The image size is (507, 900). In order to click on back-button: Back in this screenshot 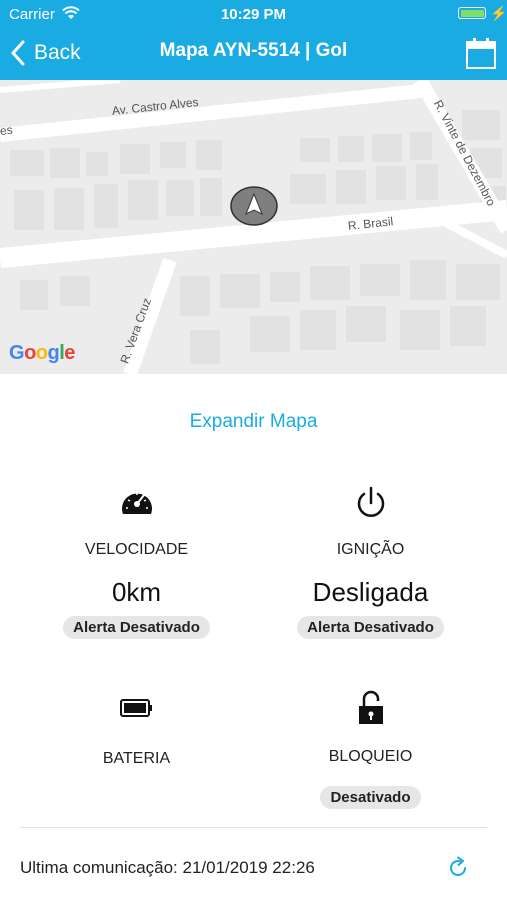, I will do `click(45, 53)`.